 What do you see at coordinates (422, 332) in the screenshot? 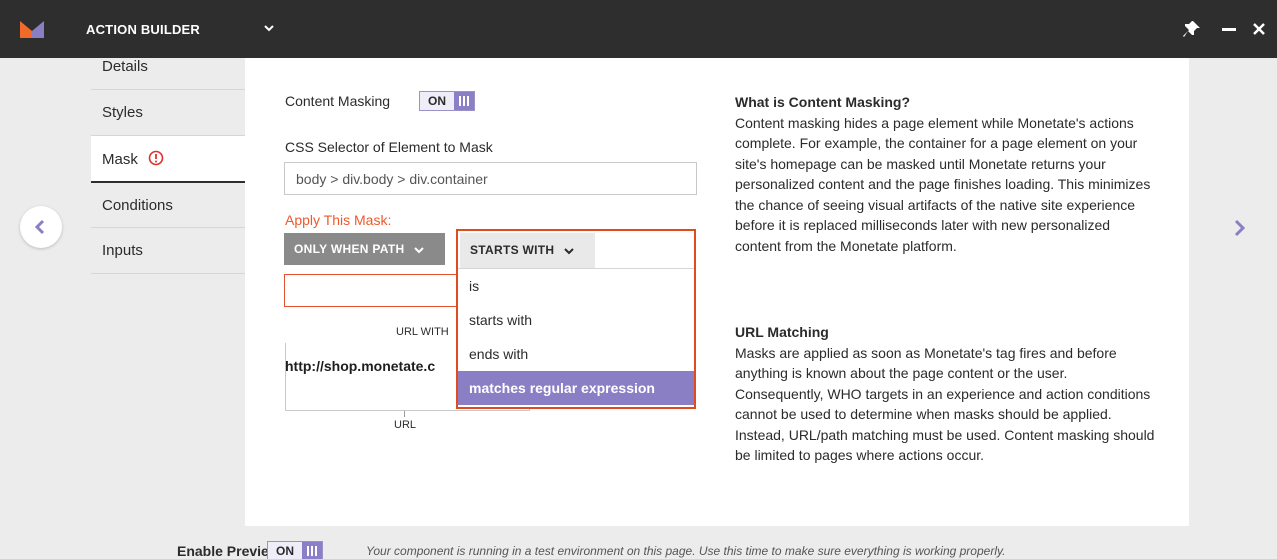
I see `url-with-label: URL WITH` at bounding box center [422, 332].